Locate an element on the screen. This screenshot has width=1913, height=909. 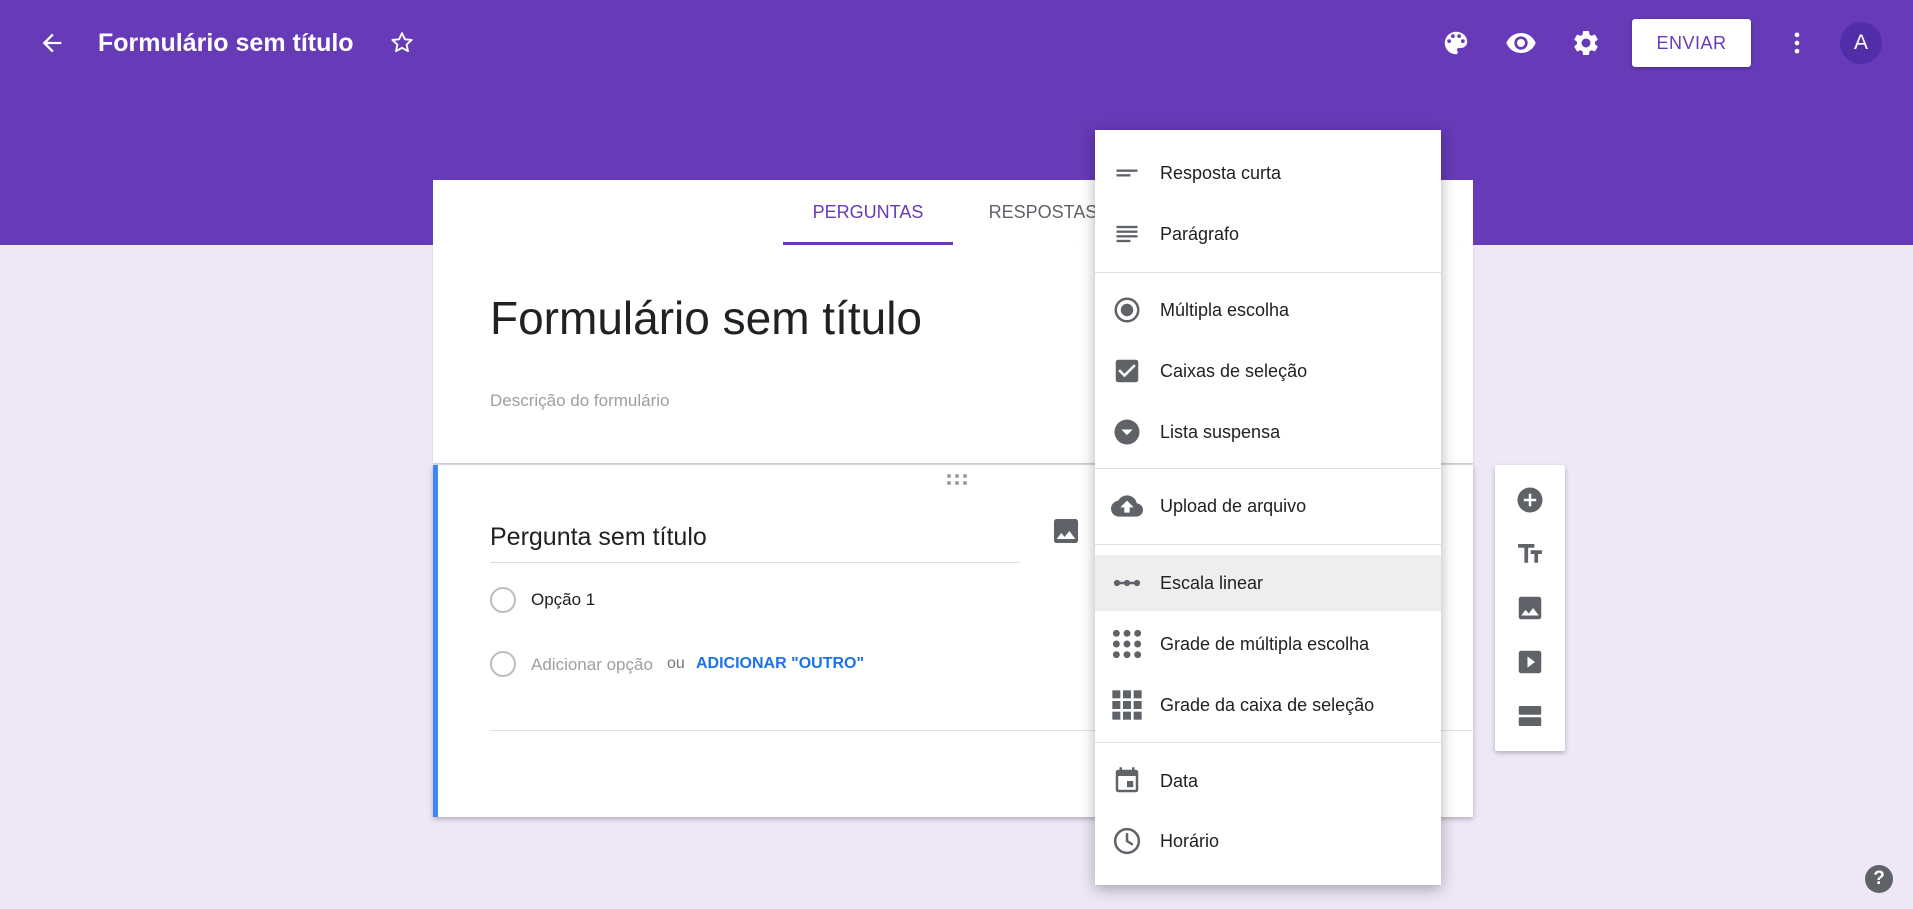
section-icon is located at coordinates (1530, 716).